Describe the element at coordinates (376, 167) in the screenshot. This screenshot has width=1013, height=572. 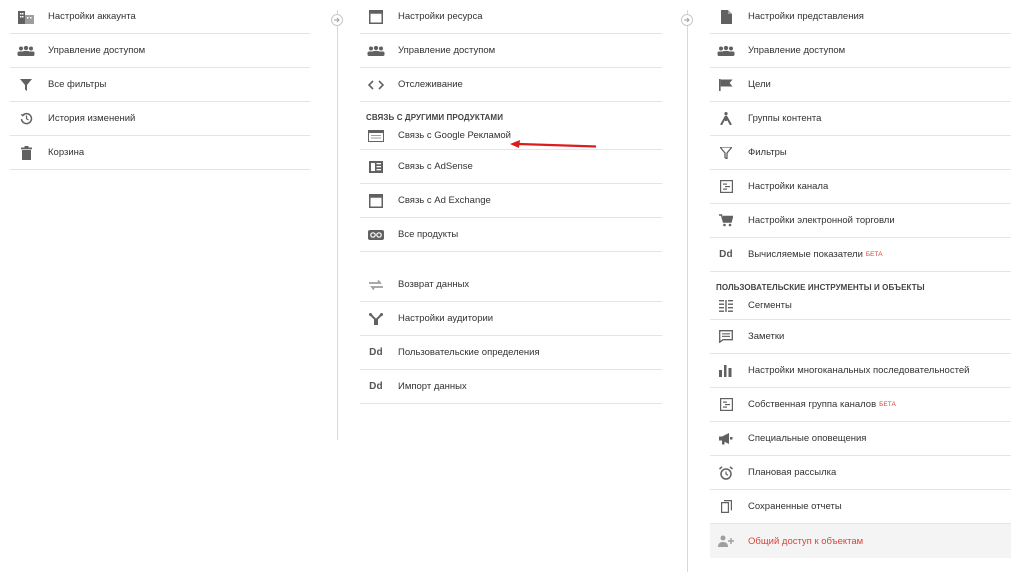
I see `adsense-icon` at that location.